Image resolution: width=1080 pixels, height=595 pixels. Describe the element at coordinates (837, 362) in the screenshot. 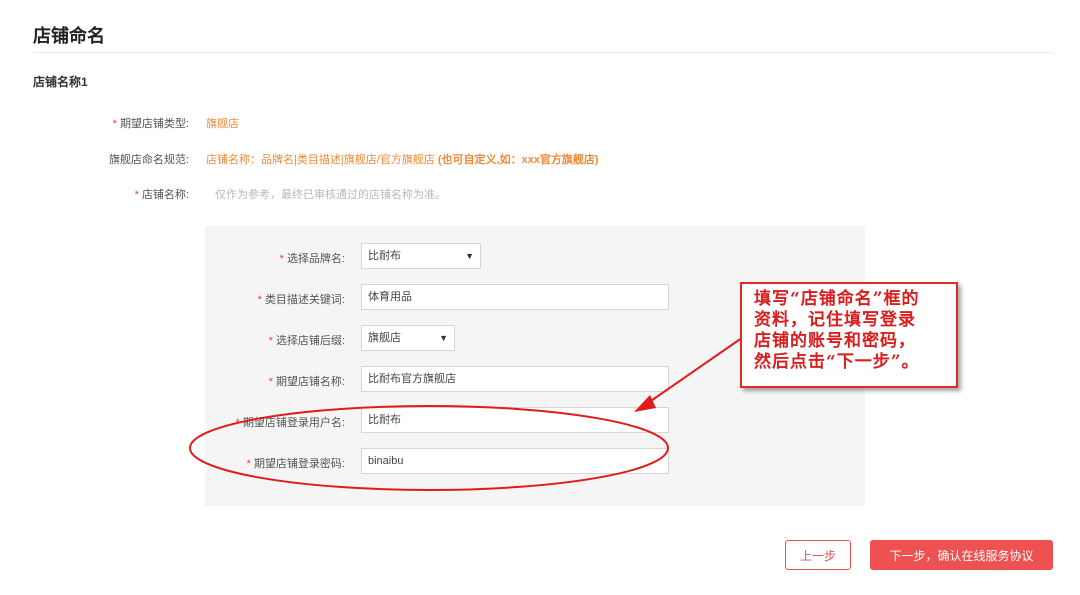

I see `annotation-line: 然后点击“下一步”。` at that location.